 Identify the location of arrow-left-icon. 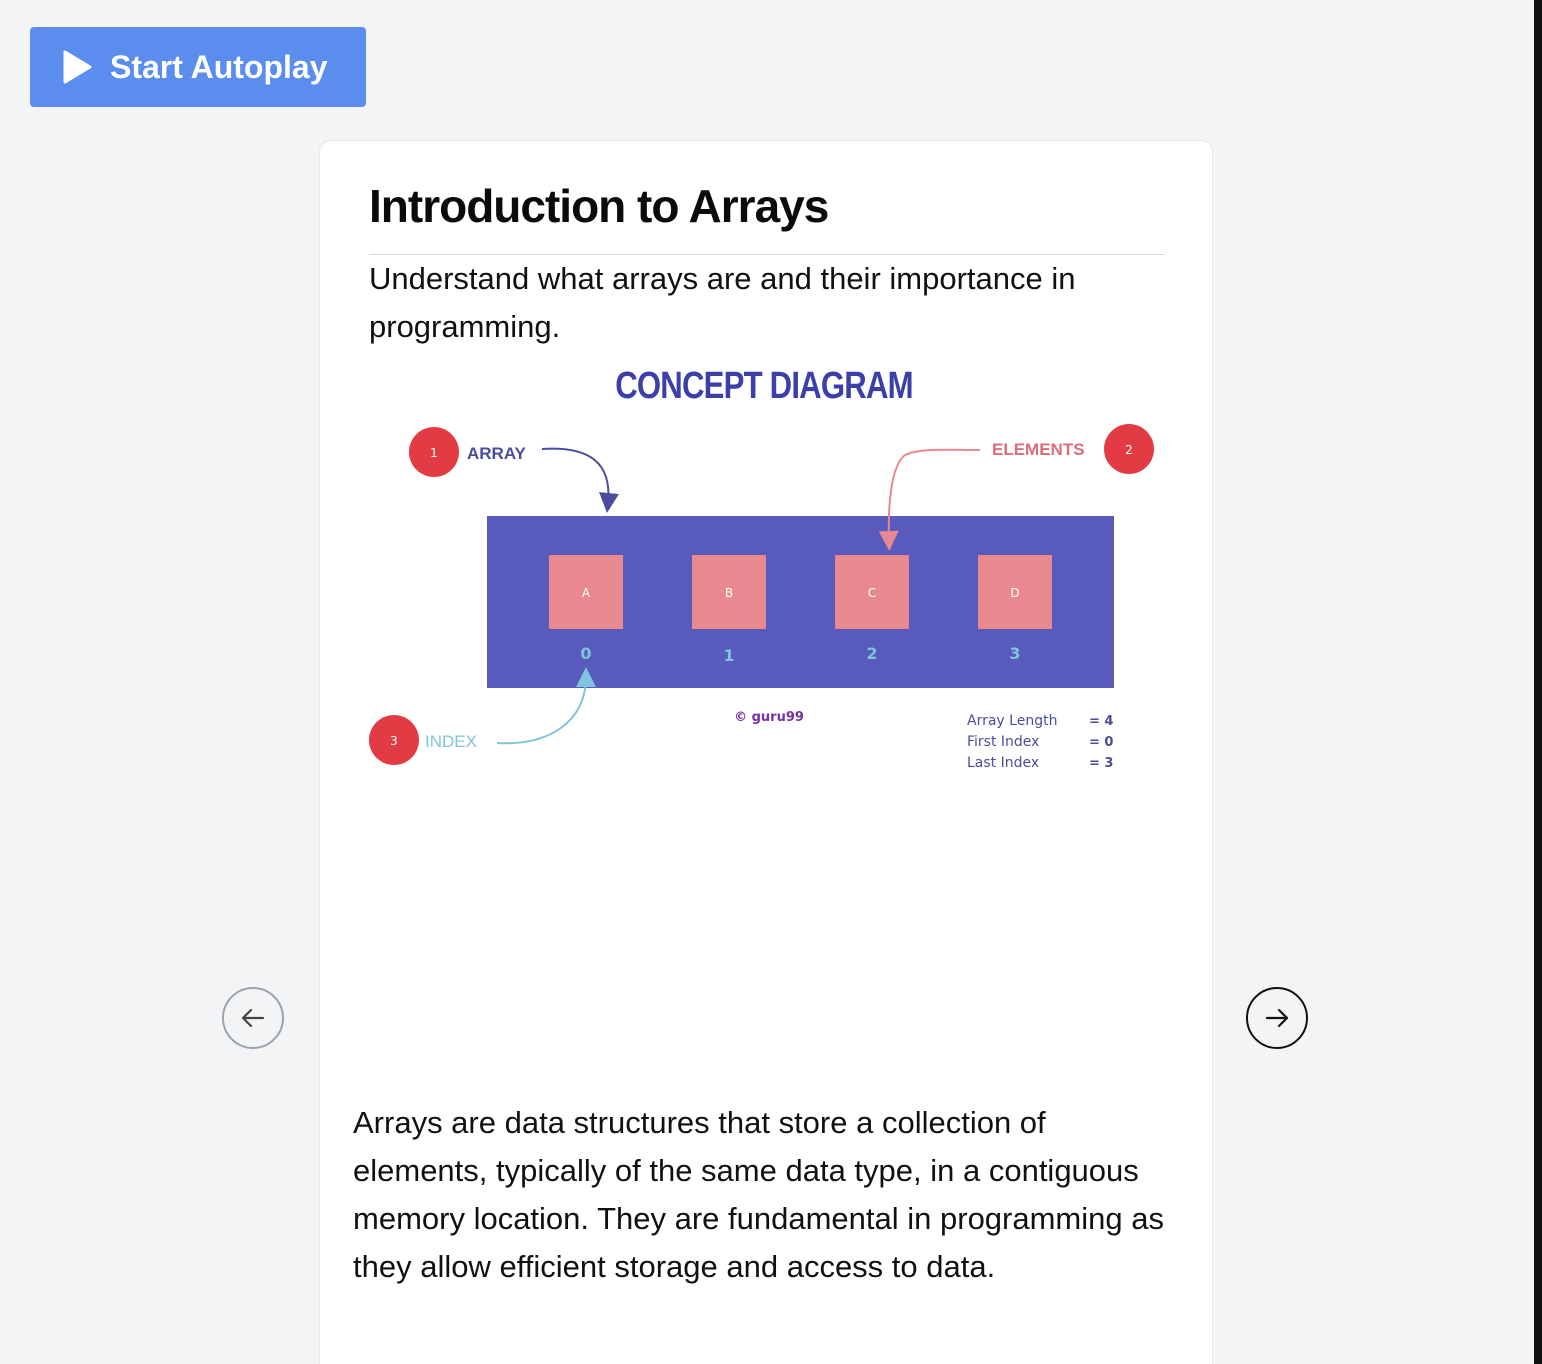
(253, 1018).